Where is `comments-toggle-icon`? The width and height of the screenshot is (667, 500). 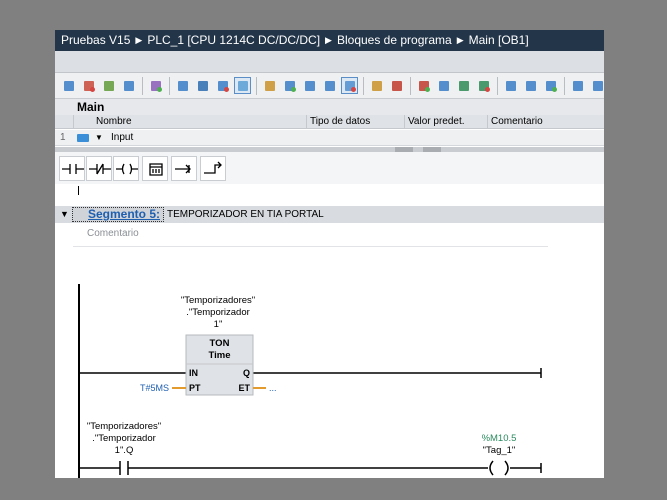
comments-toggle-icon is located at coordinates (242, 85).